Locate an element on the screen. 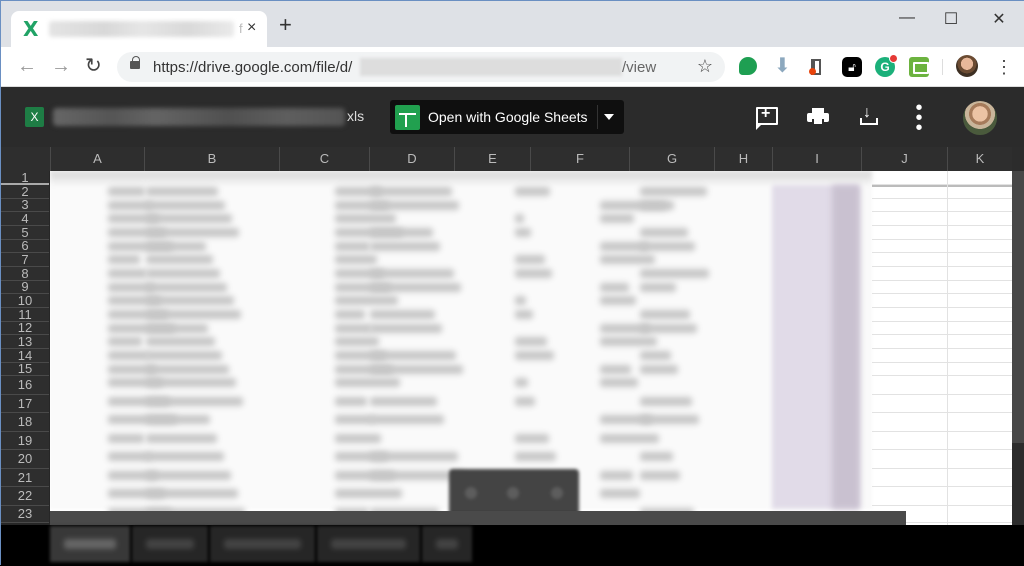 This screenshot has height=566, width=1024. chrome-menu-icon: ⋮ is located at coordinates (1004, 67).